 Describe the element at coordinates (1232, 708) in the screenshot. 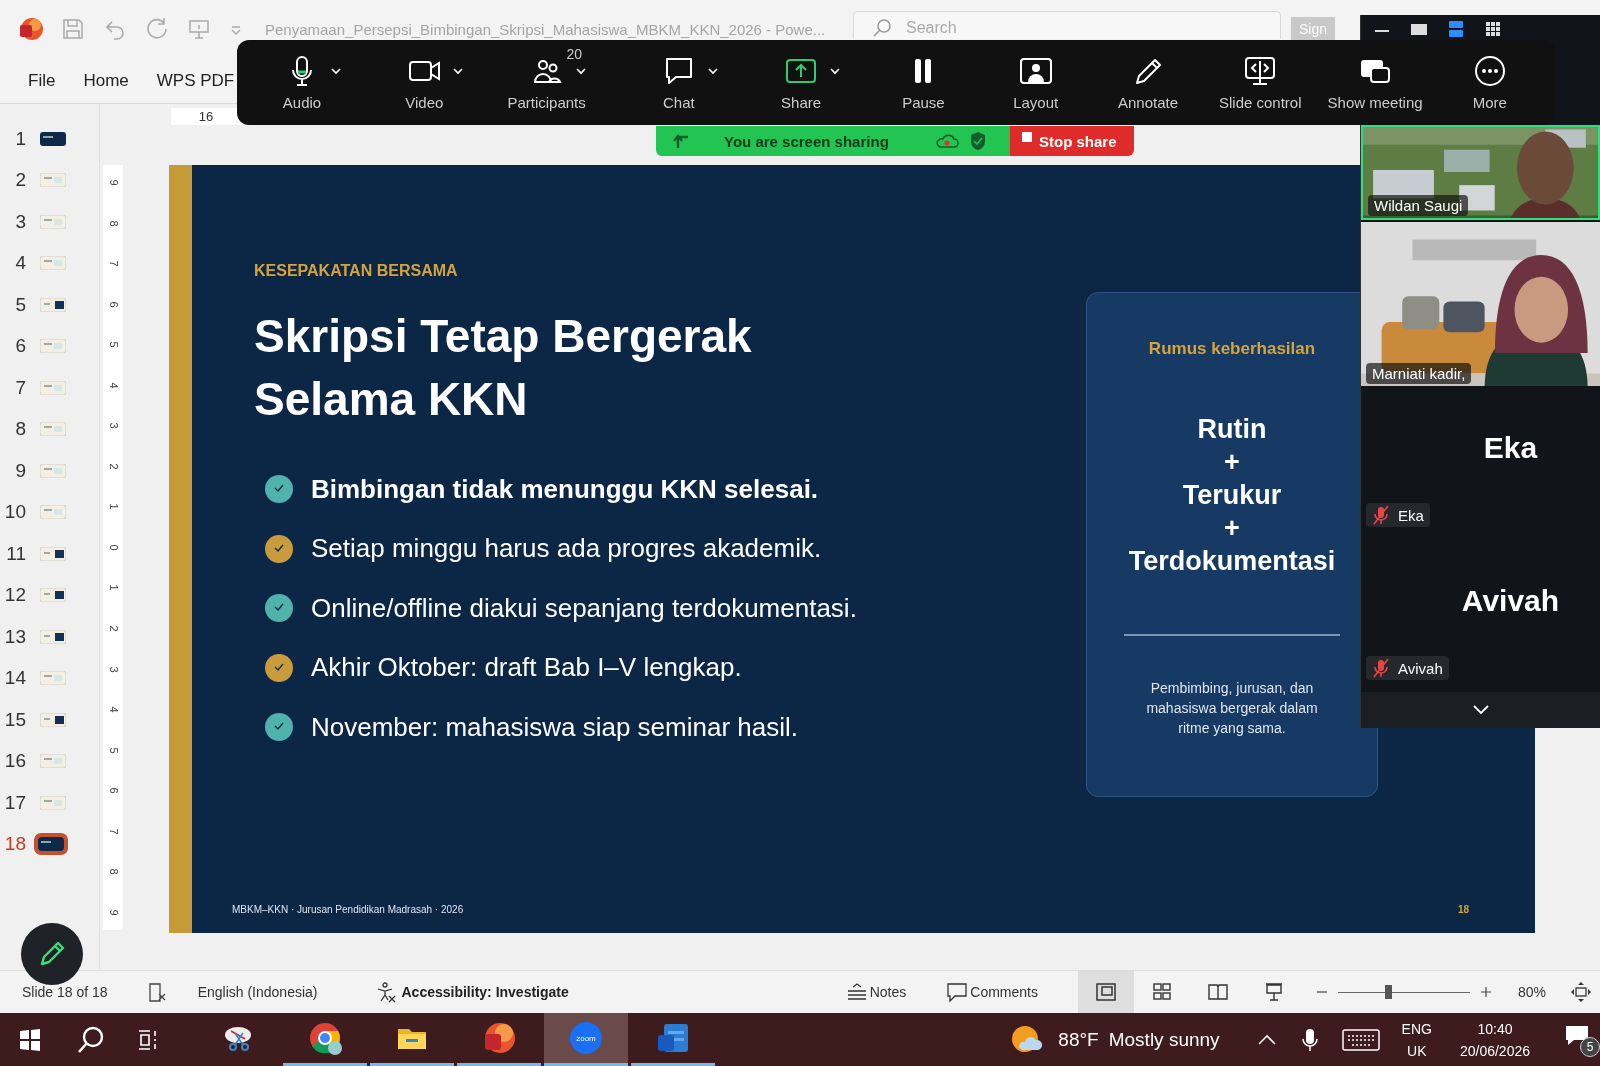

I see `card-note: Pembimbing, jurusan, dan mahasiswa bergerak dalam ritme yang sama.` at that location.